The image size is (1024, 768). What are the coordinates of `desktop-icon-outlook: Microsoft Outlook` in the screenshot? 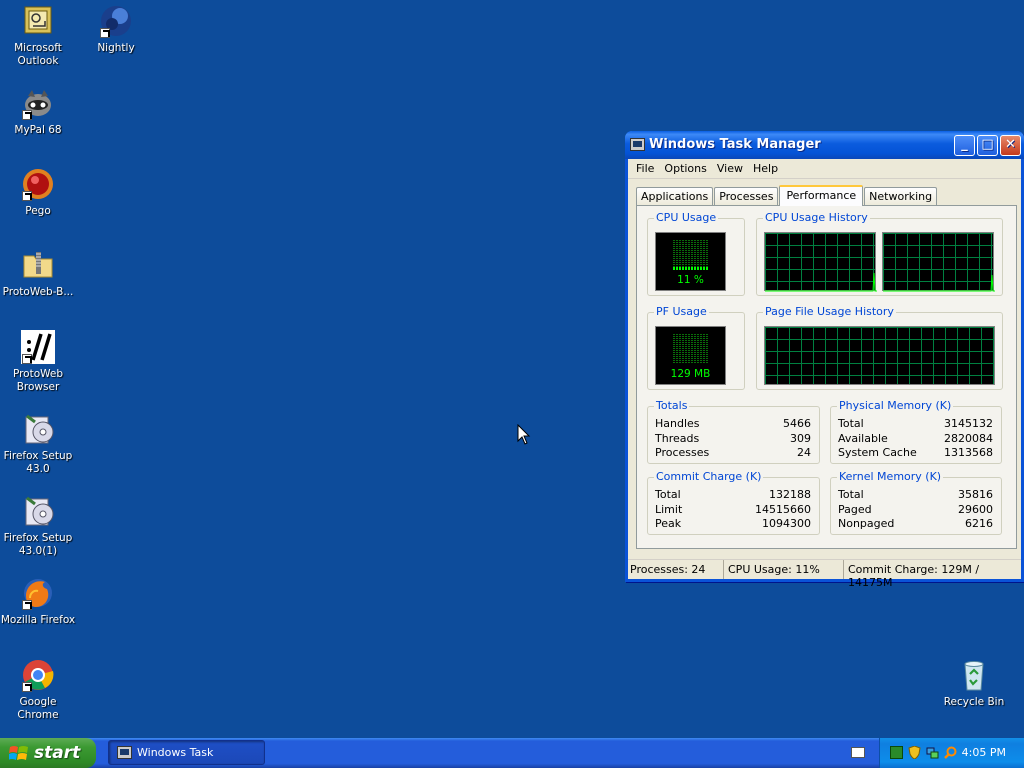 It's located at (39, 36).